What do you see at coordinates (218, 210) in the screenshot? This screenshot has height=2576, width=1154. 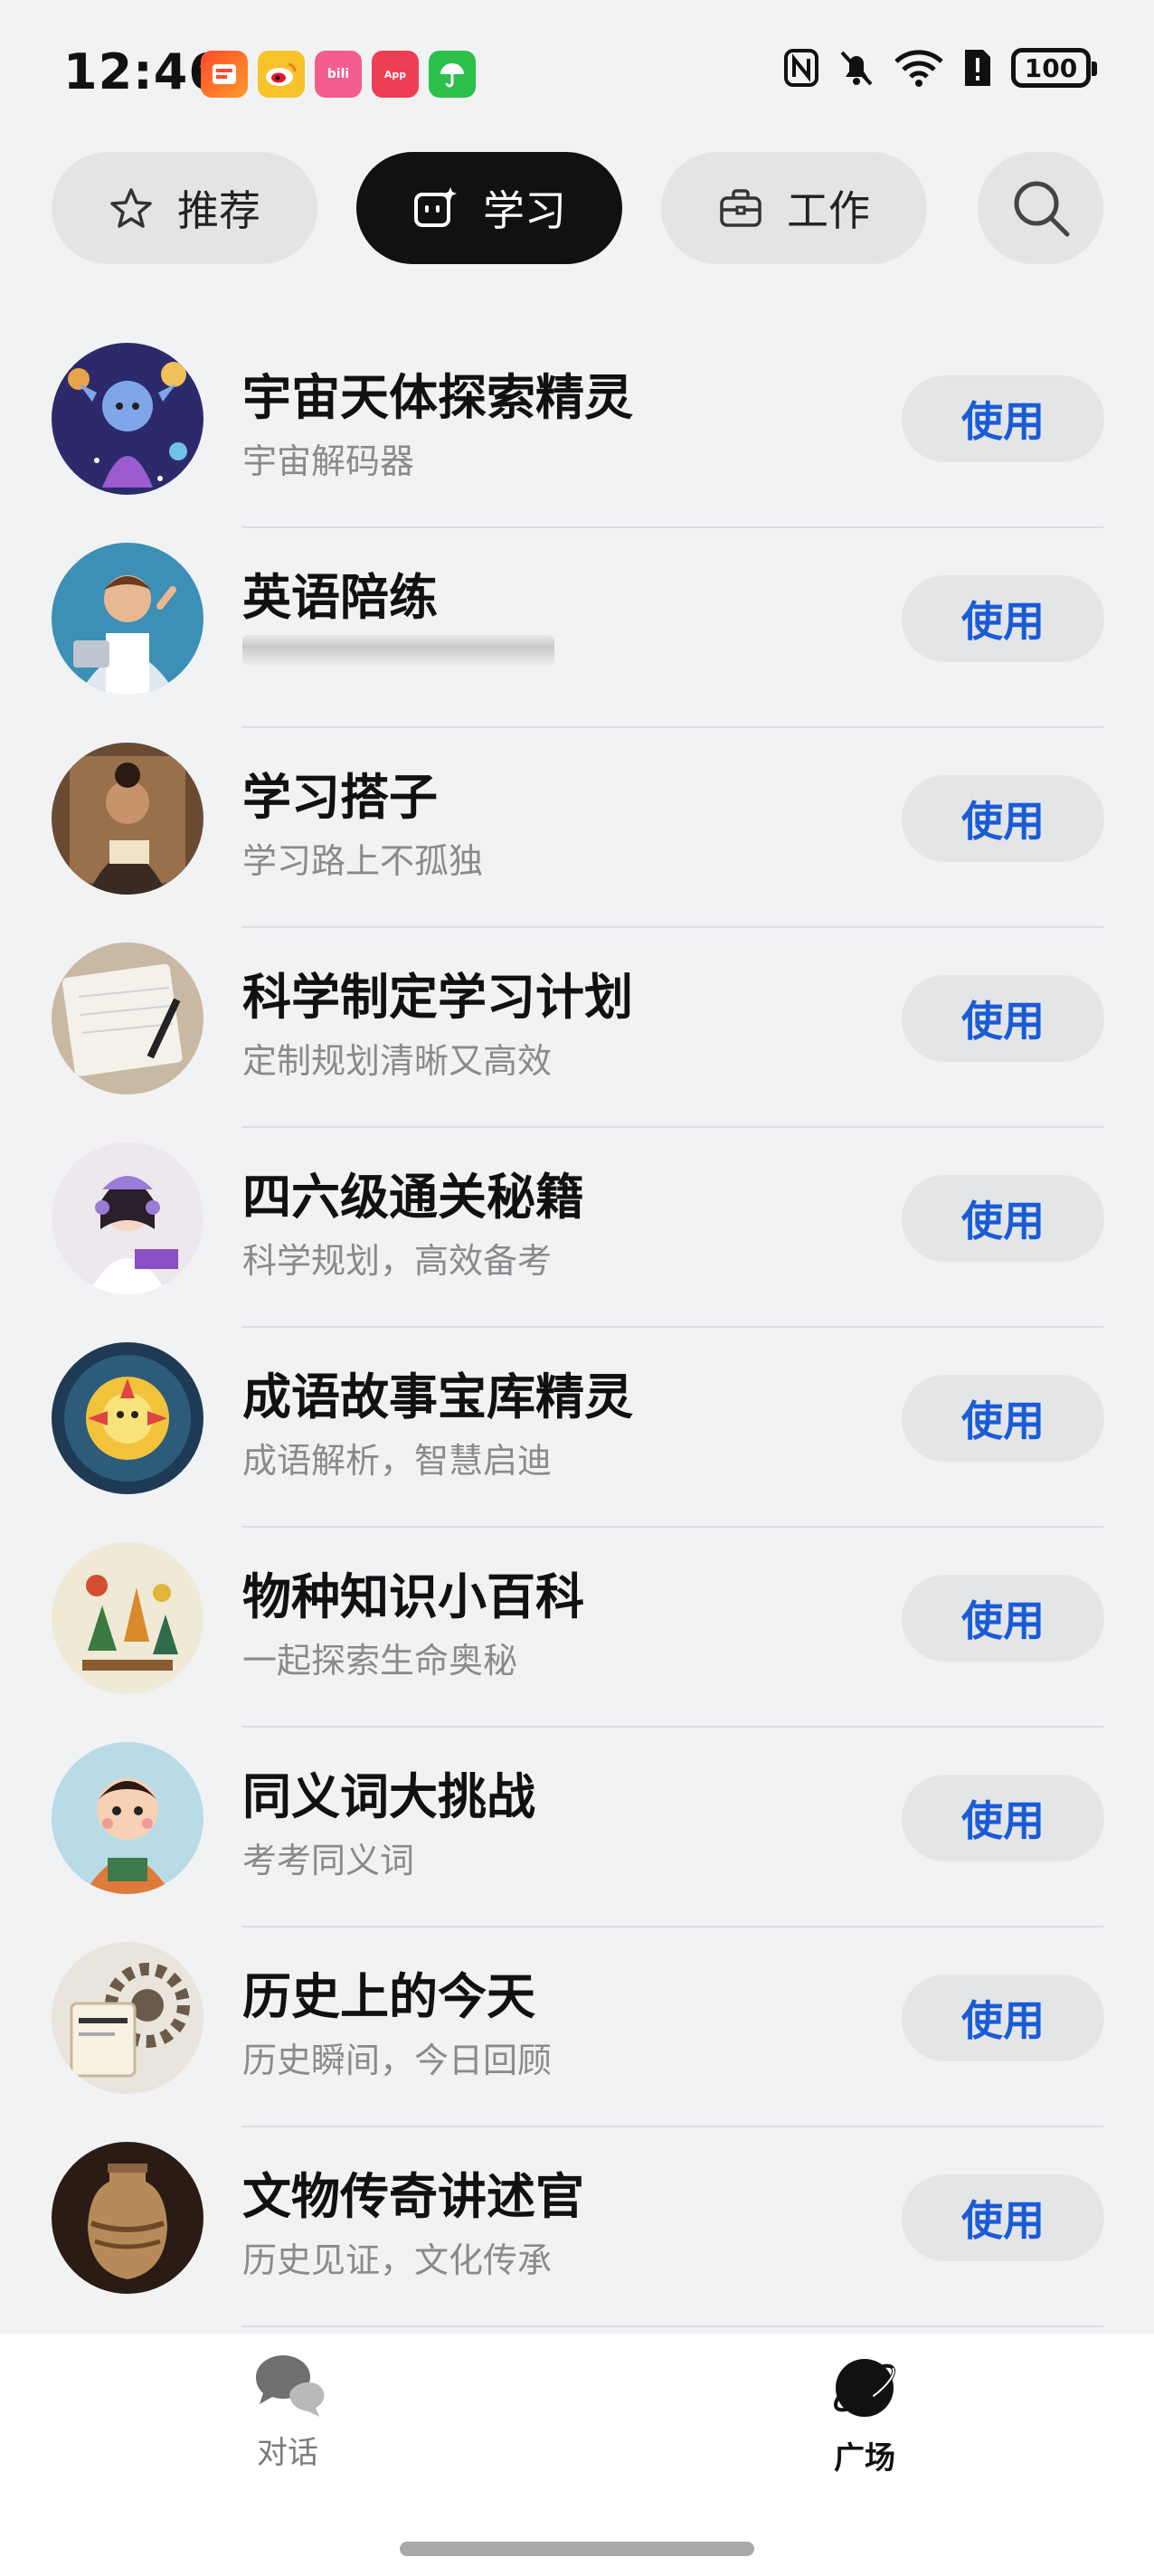 I see `tab-label: 推荐` at bounding box center [218, 210].